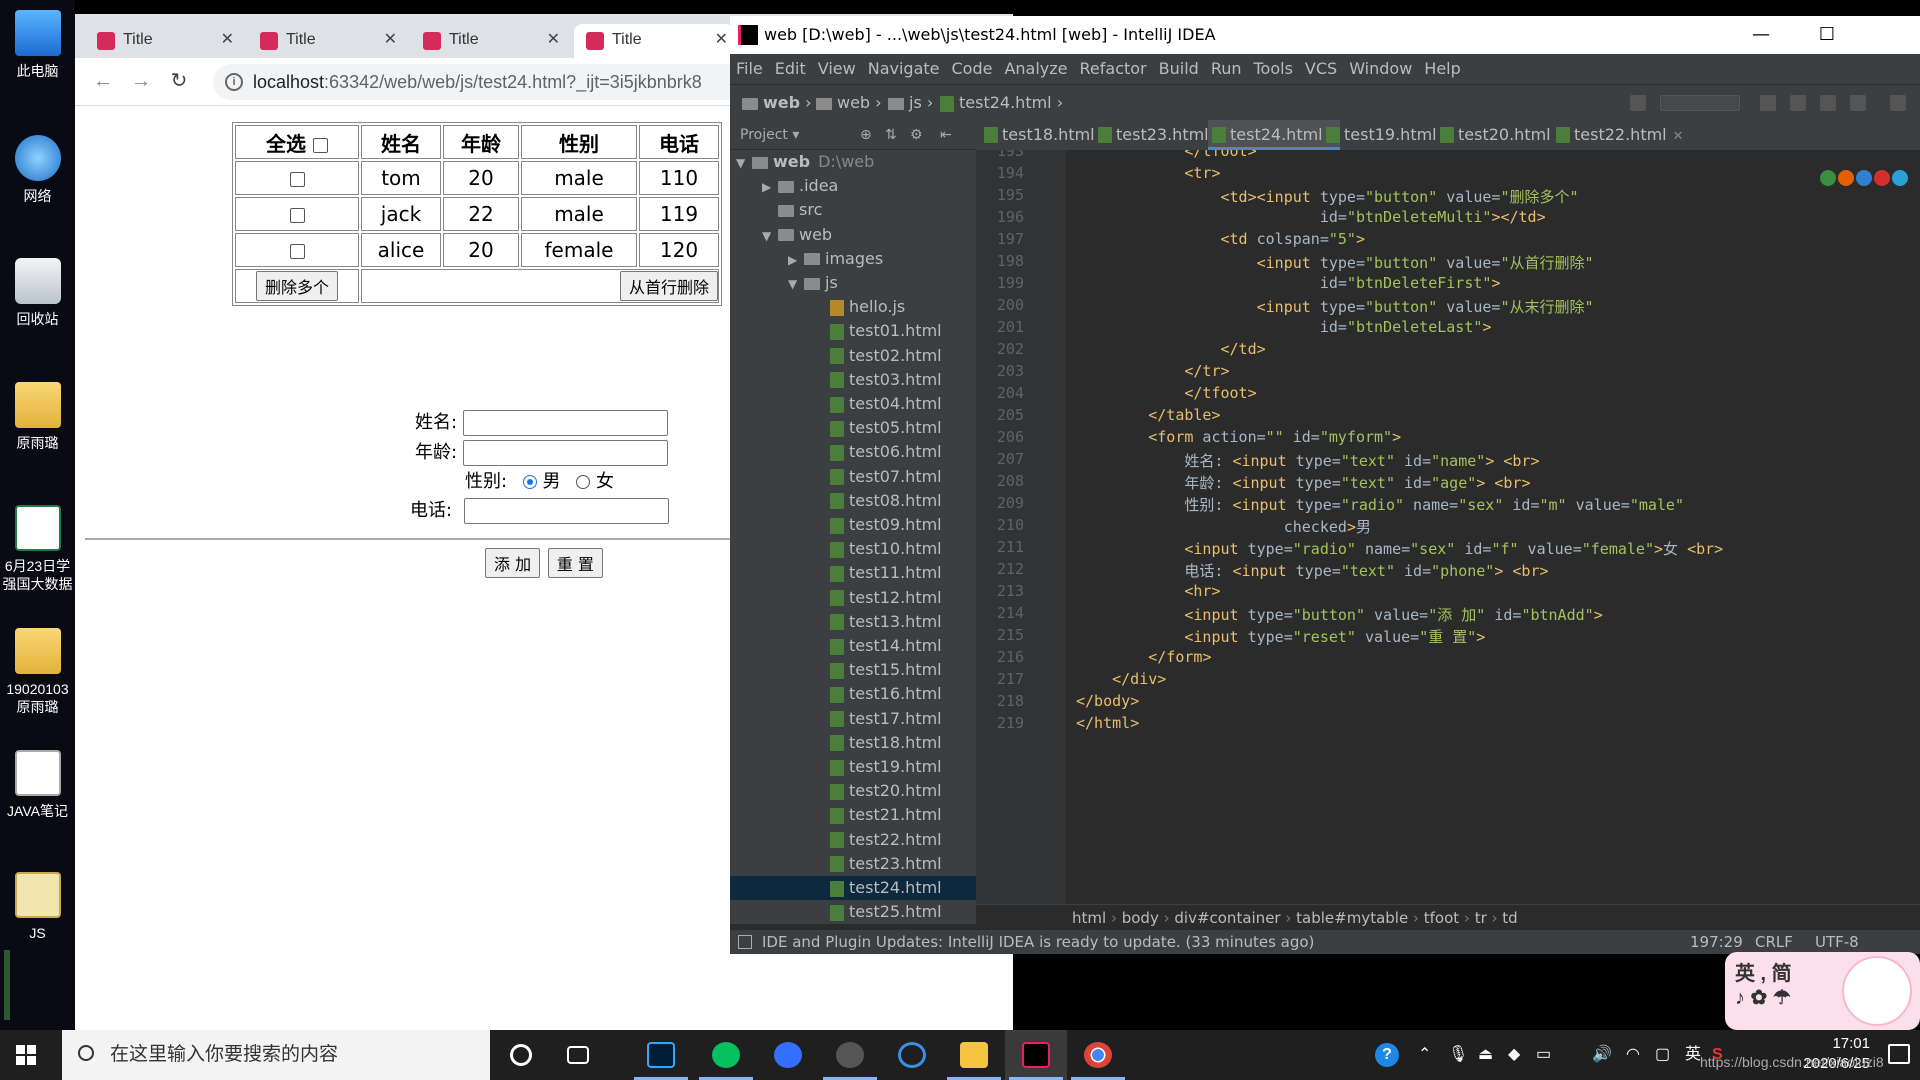 The image size is (1920, 1080). Describe the element at coordinates (790, 69) in the screenshot. I see `menu-edit: Edit` at that location.